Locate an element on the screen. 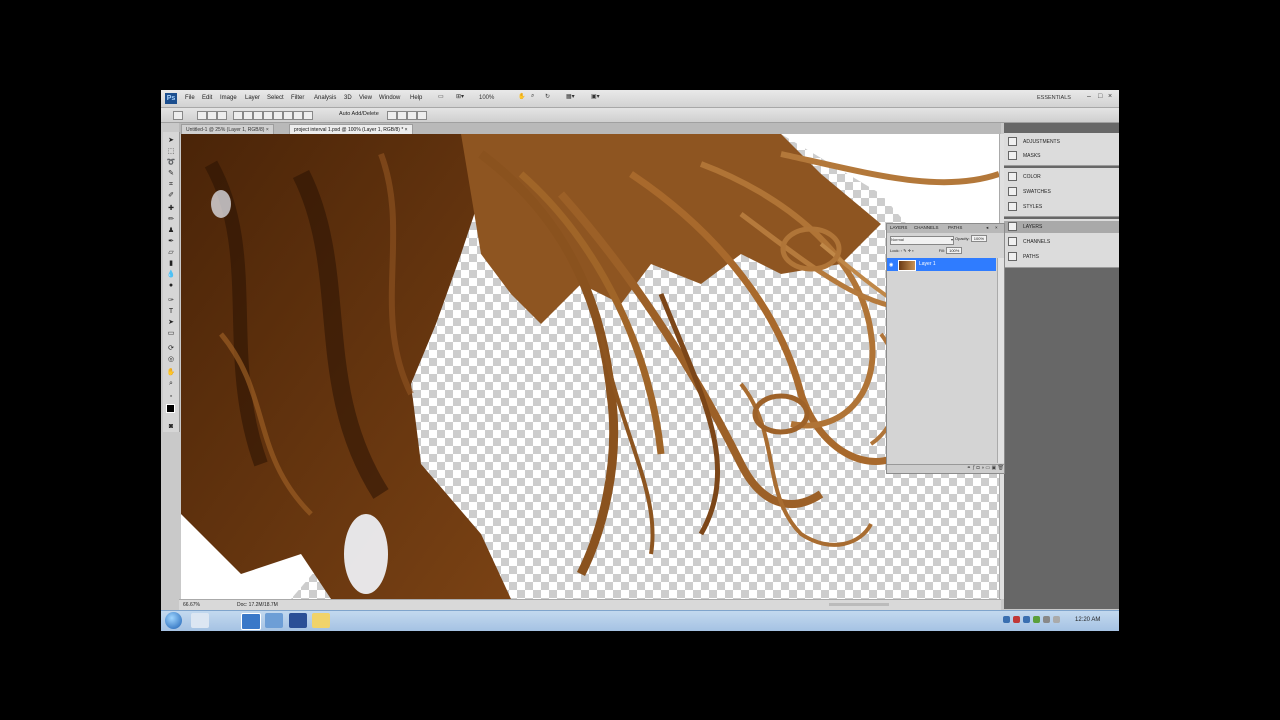  delete-layer-icon: 🗑 is located at coordinates (1001, 468).